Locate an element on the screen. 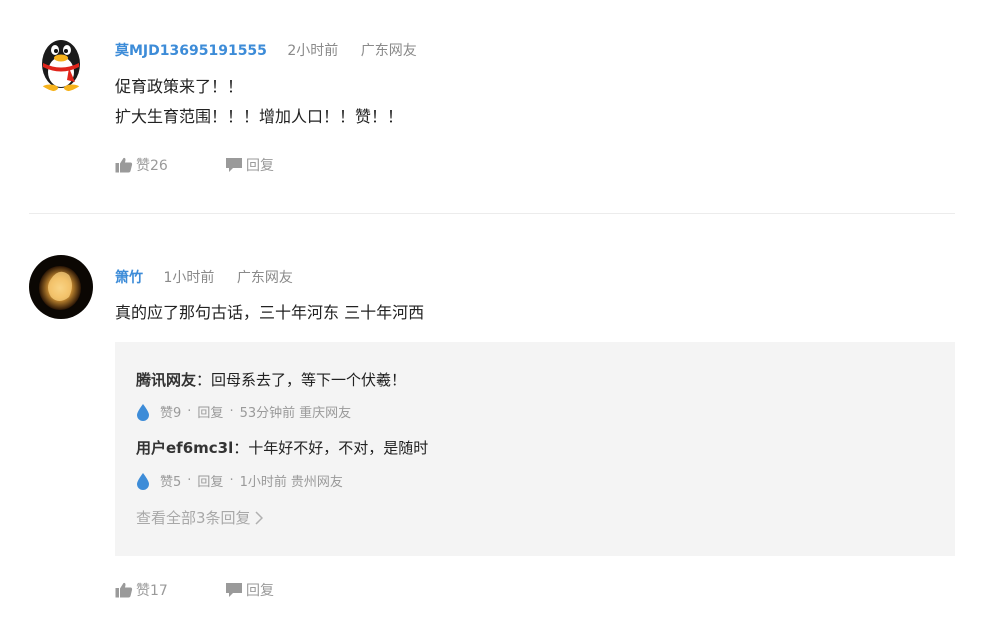 The image size is (1000, 624). like-count: 赞26 is located at coordinates (152, 166).